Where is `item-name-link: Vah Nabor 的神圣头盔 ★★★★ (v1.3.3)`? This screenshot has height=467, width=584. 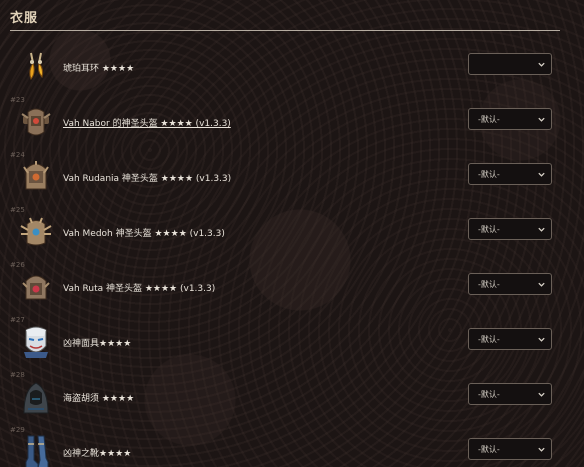 item-name-link: Vah Nabor 的神圣头盔 ★★★★ (v1.3.3) is located at coordinates (147, 122).